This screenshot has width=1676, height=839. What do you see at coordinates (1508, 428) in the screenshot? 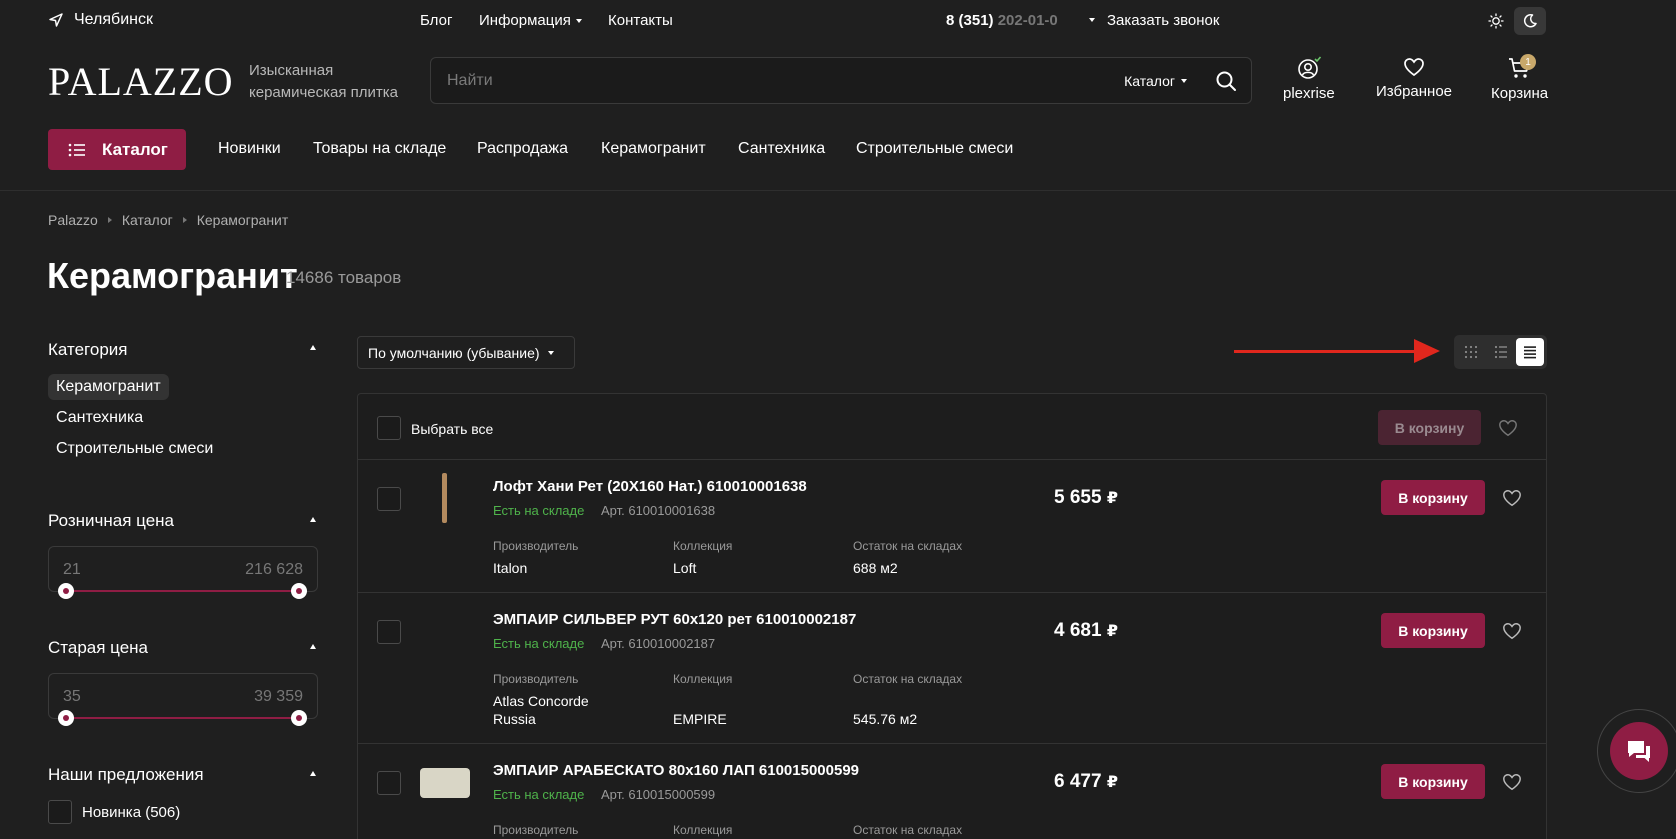
I see `bulk-favorite-button` at bounding box center [1508, 428].